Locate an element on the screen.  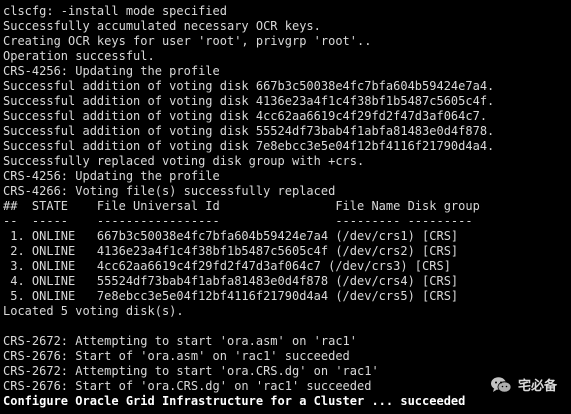
terminal-line: Operation successful. is located at coordinates (79, 56).